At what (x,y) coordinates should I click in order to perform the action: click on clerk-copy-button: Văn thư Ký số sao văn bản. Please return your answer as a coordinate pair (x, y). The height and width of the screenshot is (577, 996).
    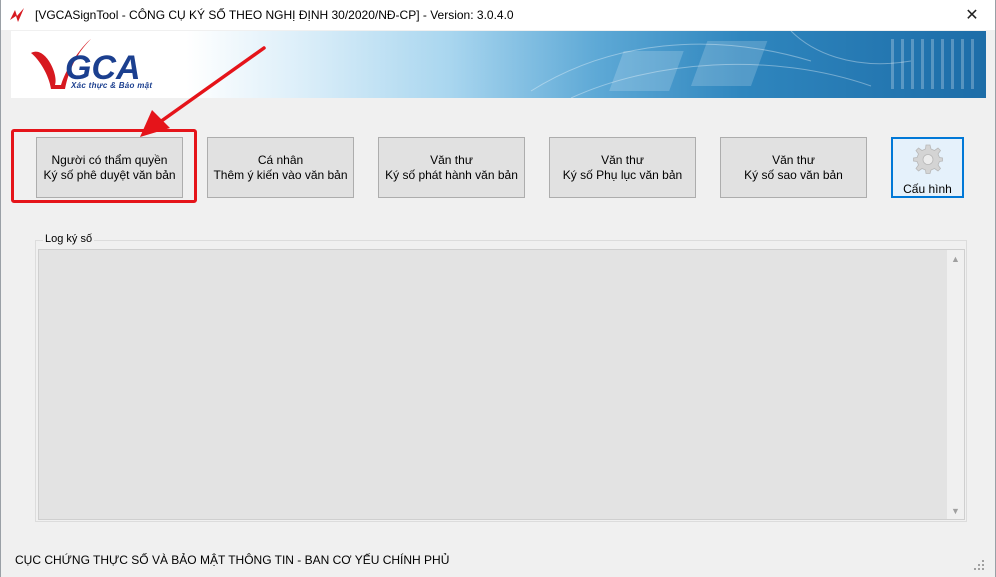
    Looking at the image, I should click on (793, 167).